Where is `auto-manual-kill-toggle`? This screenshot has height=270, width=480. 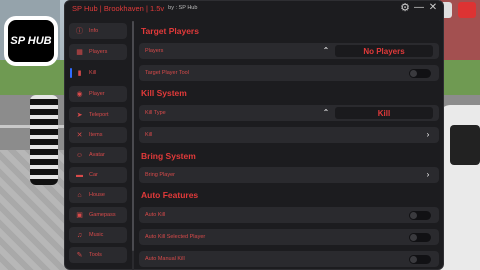
auto-manual-kill-toggle is located at coordinates (420, 259).